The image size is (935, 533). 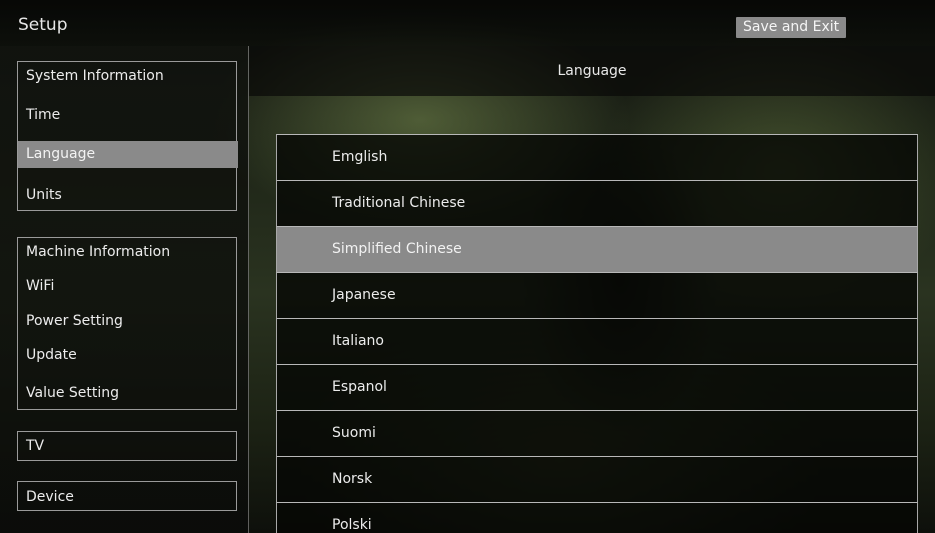 What do you see at coordinates (43, 115) in the screenshot?
I see `sidebar-item-time: Time` at bounding box center [43, 115].